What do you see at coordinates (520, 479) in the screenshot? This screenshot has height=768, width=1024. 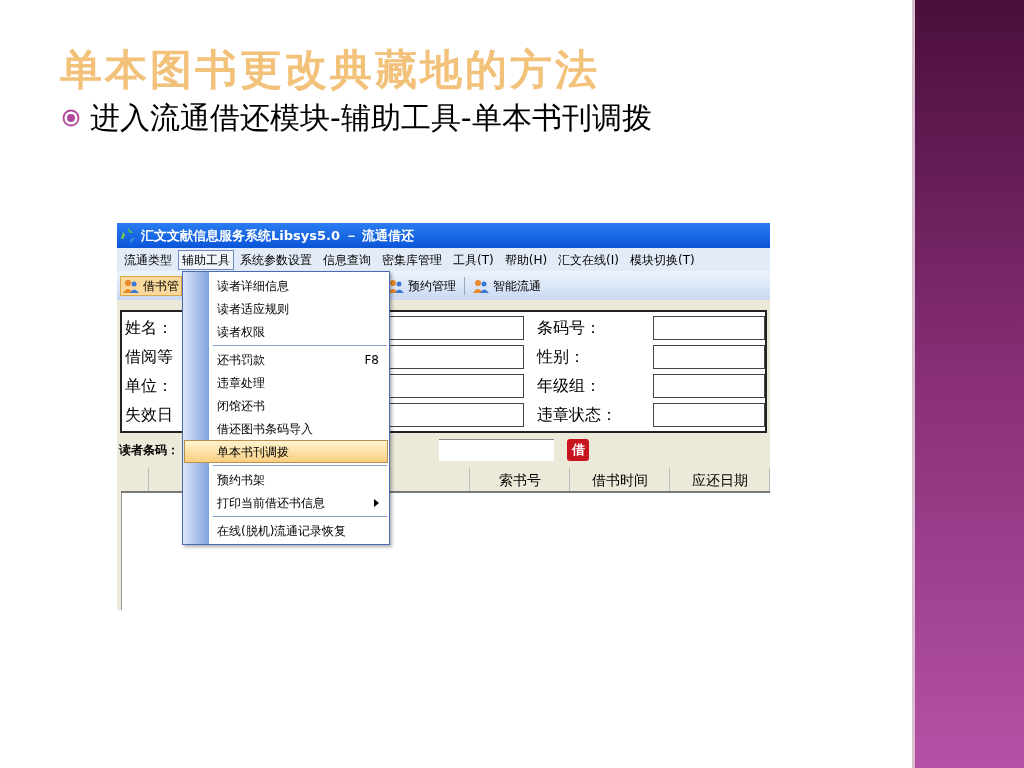 I see `column-header: 索书号` at bounding box center [520, 479].